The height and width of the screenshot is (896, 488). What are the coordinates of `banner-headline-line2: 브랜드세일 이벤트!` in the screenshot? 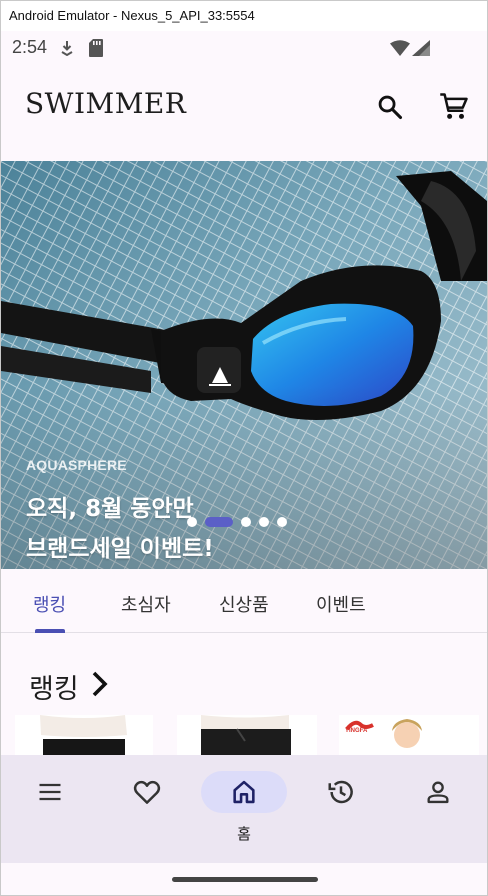 It's located at (120, 549).